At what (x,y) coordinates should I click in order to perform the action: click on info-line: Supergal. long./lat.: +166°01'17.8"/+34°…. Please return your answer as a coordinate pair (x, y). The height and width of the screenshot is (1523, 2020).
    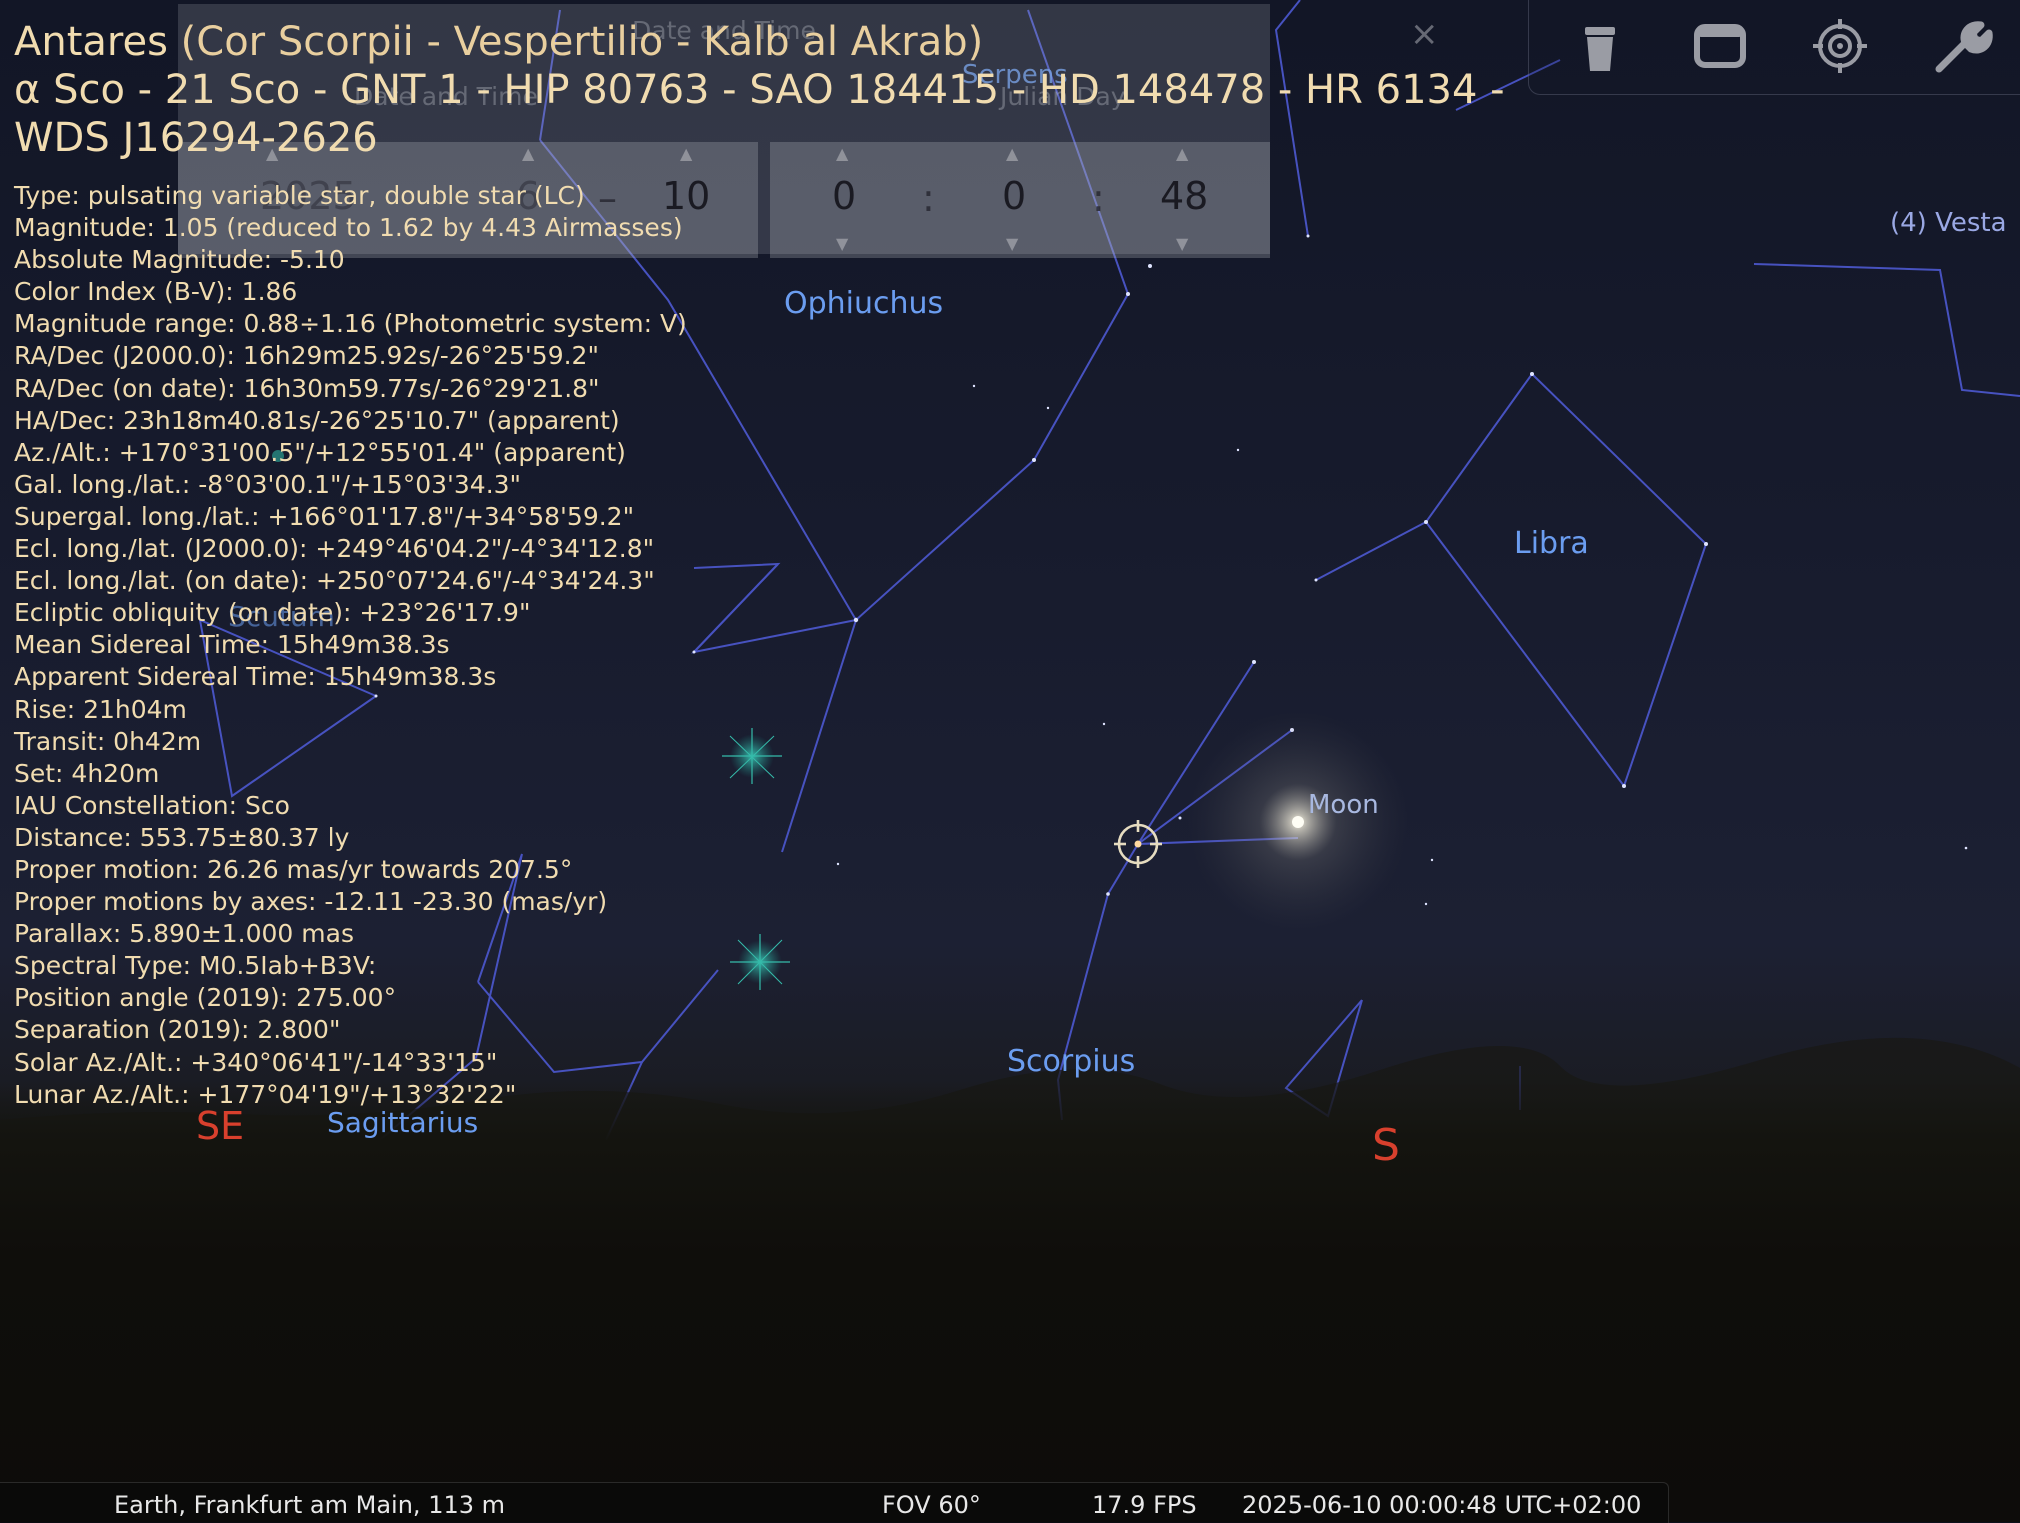
    Looking at the image, I should click on (324, 516).